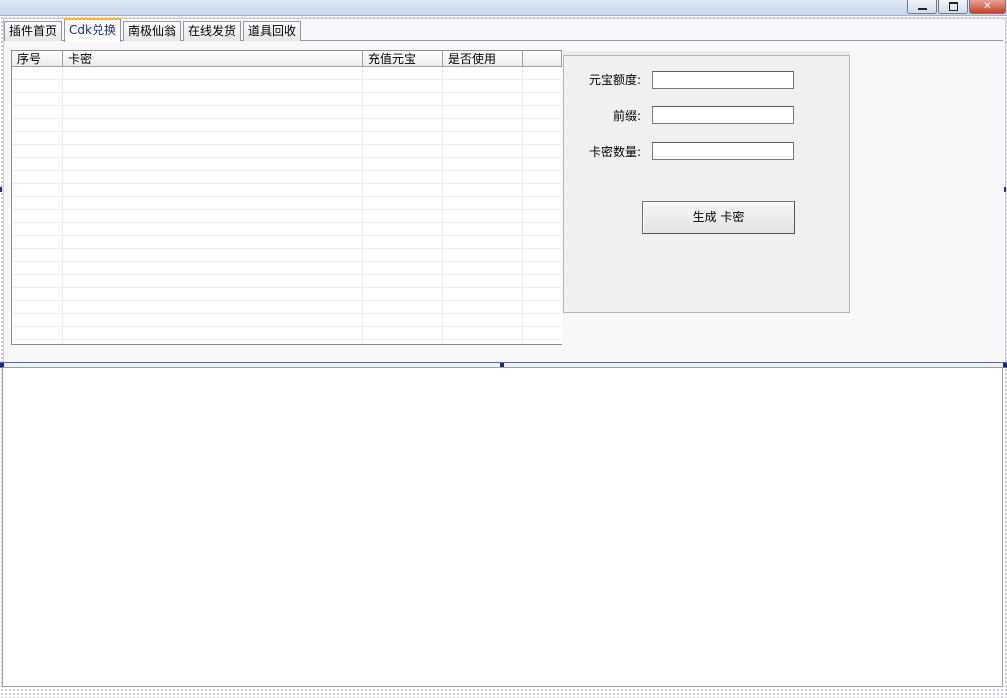  I want to click on column-header-used: 是否使用, so click(483, 58).